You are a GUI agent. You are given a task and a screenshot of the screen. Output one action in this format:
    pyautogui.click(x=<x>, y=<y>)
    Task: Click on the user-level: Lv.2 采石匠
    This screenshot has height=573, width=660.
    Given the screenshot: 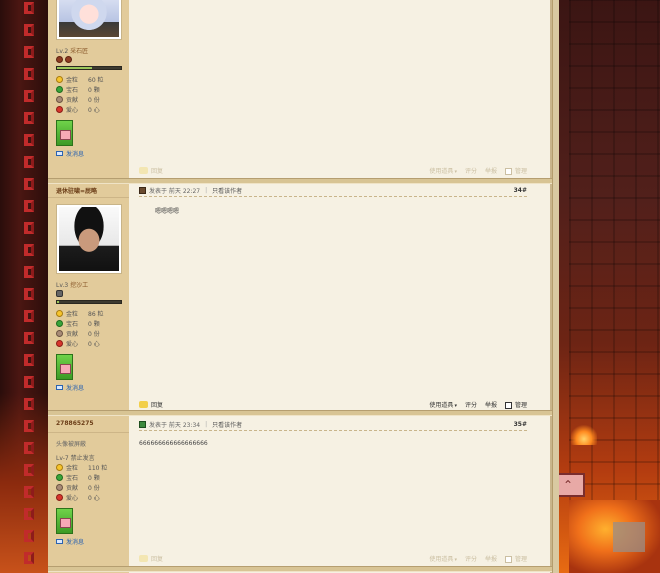 What is the action you would take?
    pyautogui.click(x=92, y=50)
    